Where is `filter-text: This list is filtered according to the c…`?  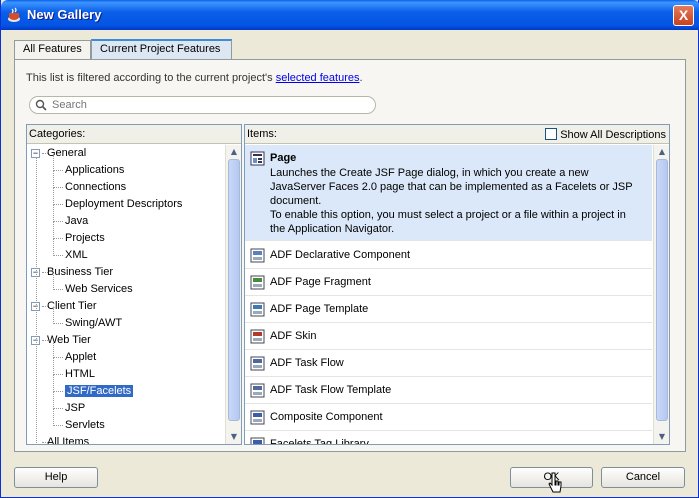
filter-text: This list is filtered according to the c… is located at coordinates (151, 78).